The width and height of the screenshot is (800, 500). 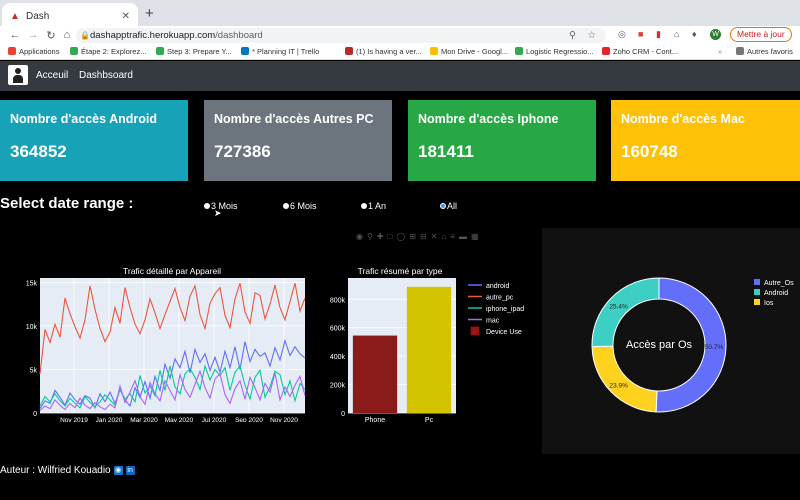 I want to click on legend-label: Device Use, so click(x=504, y=332).